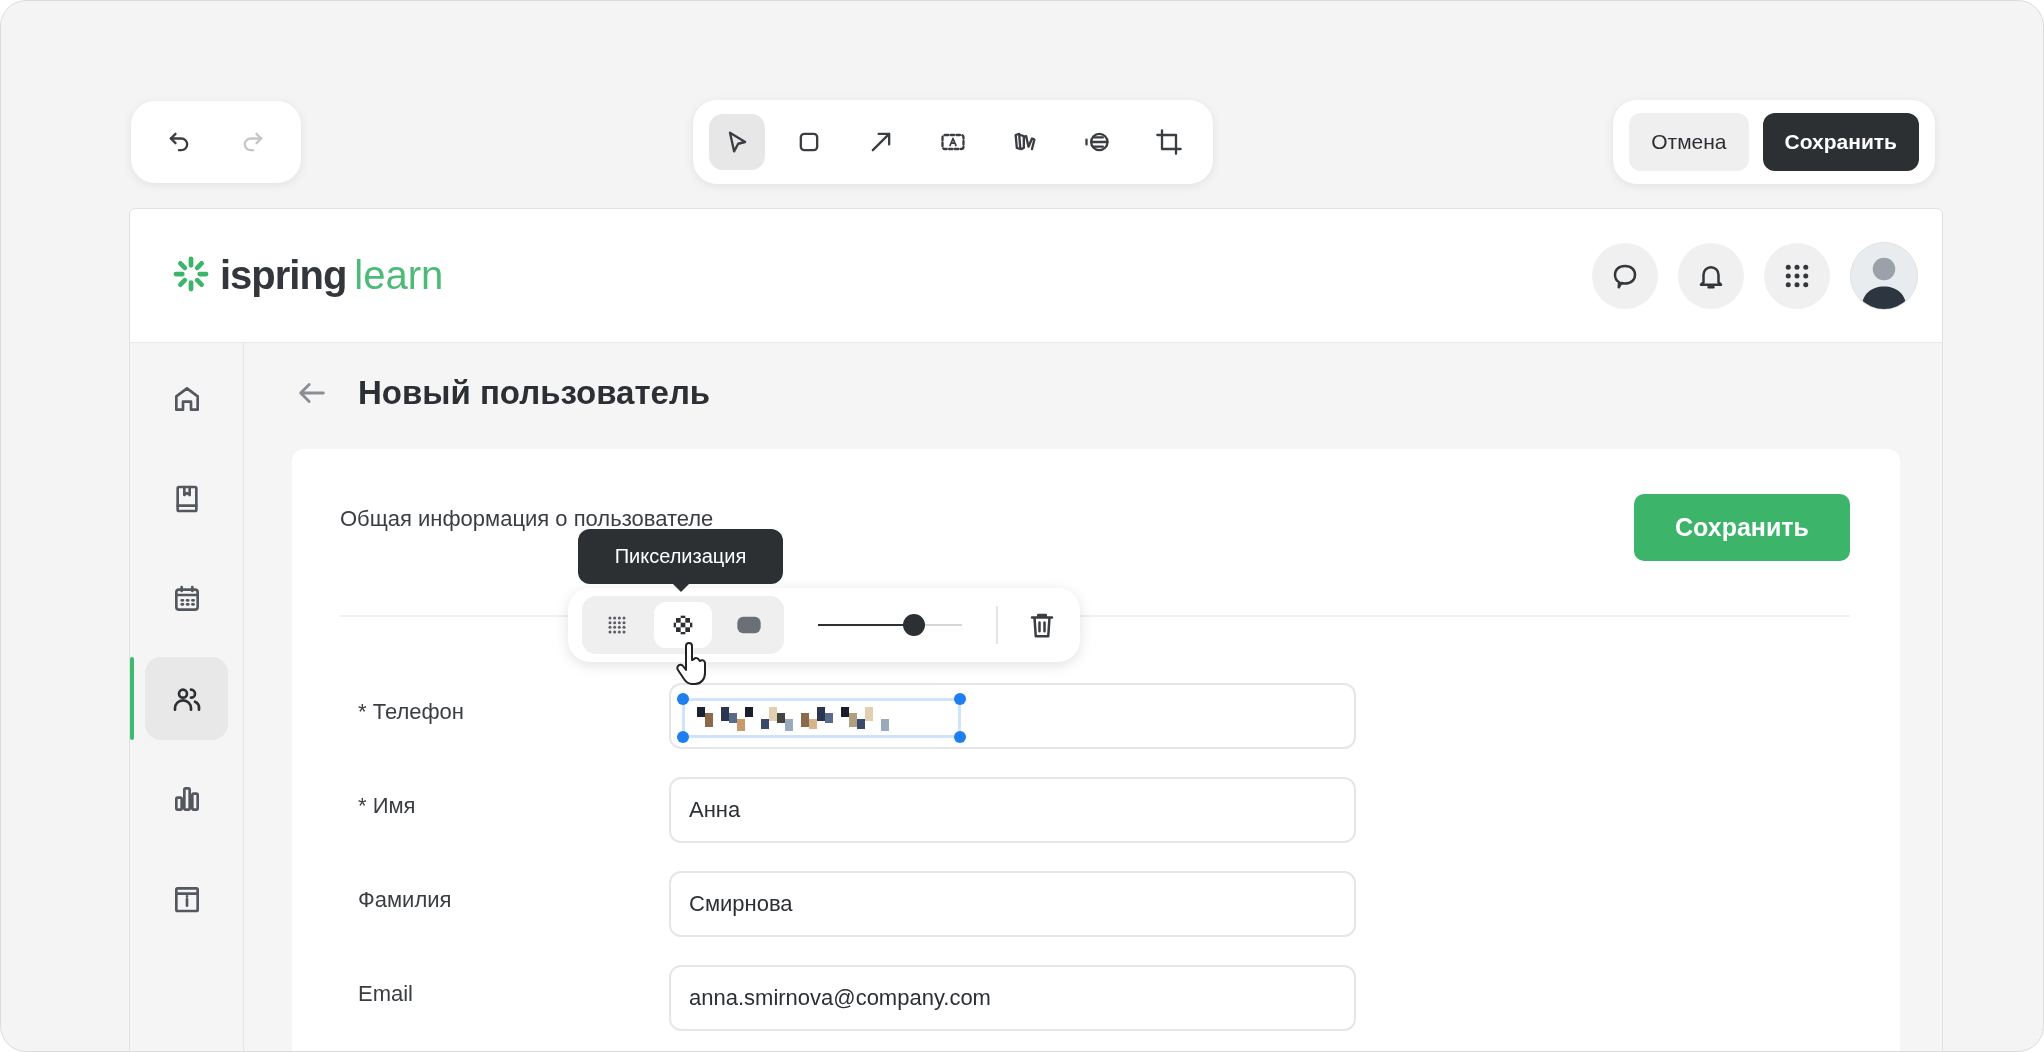 This screenshot has width=2044, height=1052. Describe the element at coordinates (399, 275) in the screenshot. I see `logo-text: learn` at that location.